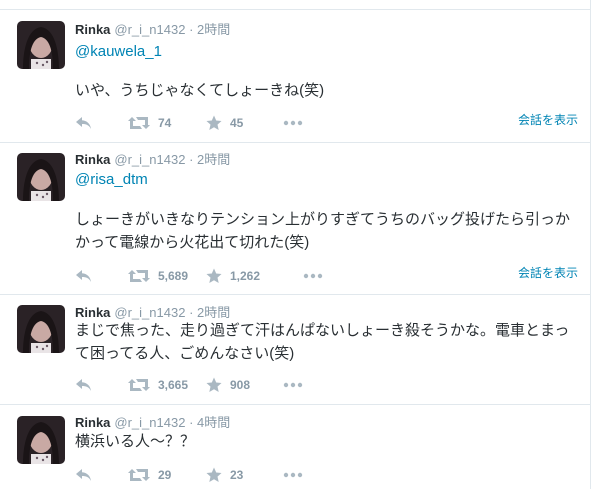  I want to click on tweet-actions: 3,665 908, so click(325, 385).